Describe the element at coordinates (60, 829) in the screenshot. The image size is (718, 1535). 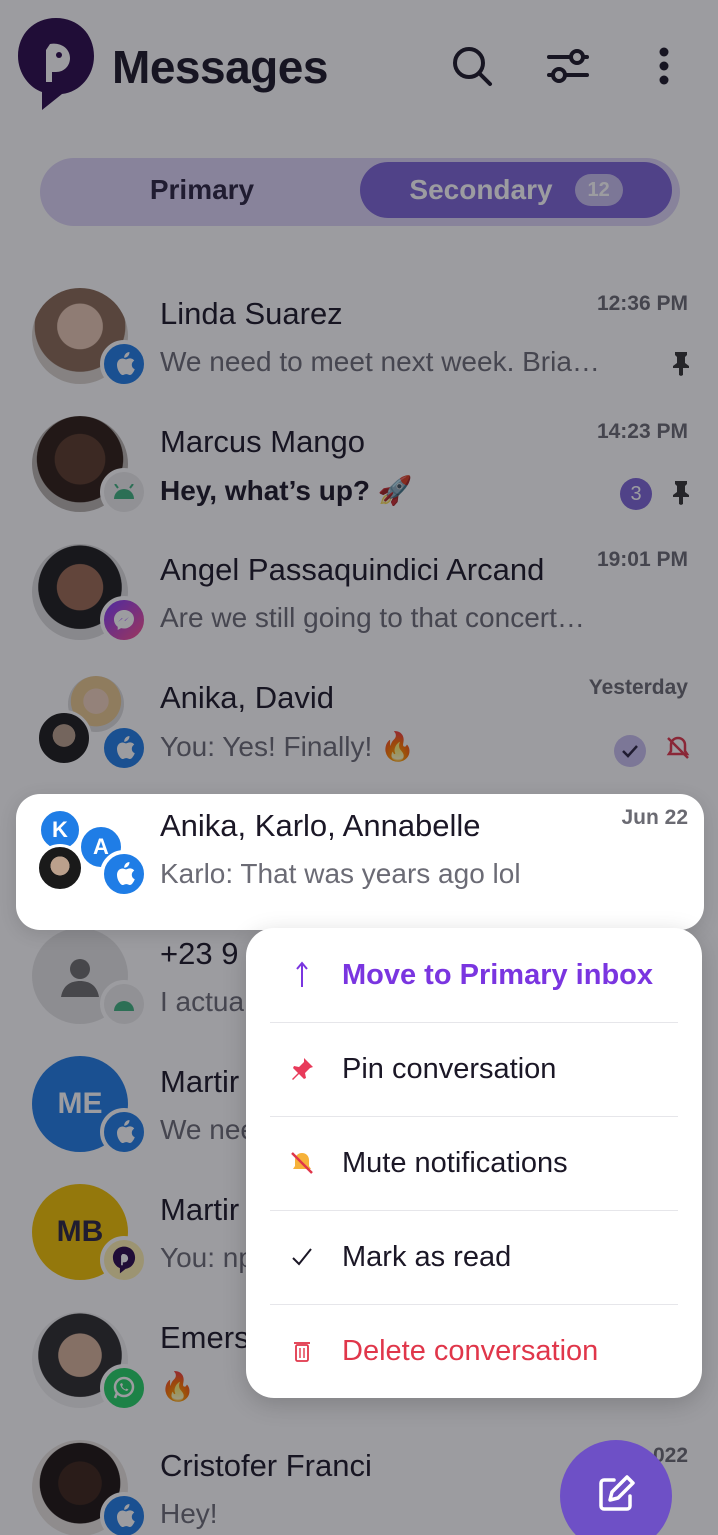
I see `avatar-initial: K` at that location.